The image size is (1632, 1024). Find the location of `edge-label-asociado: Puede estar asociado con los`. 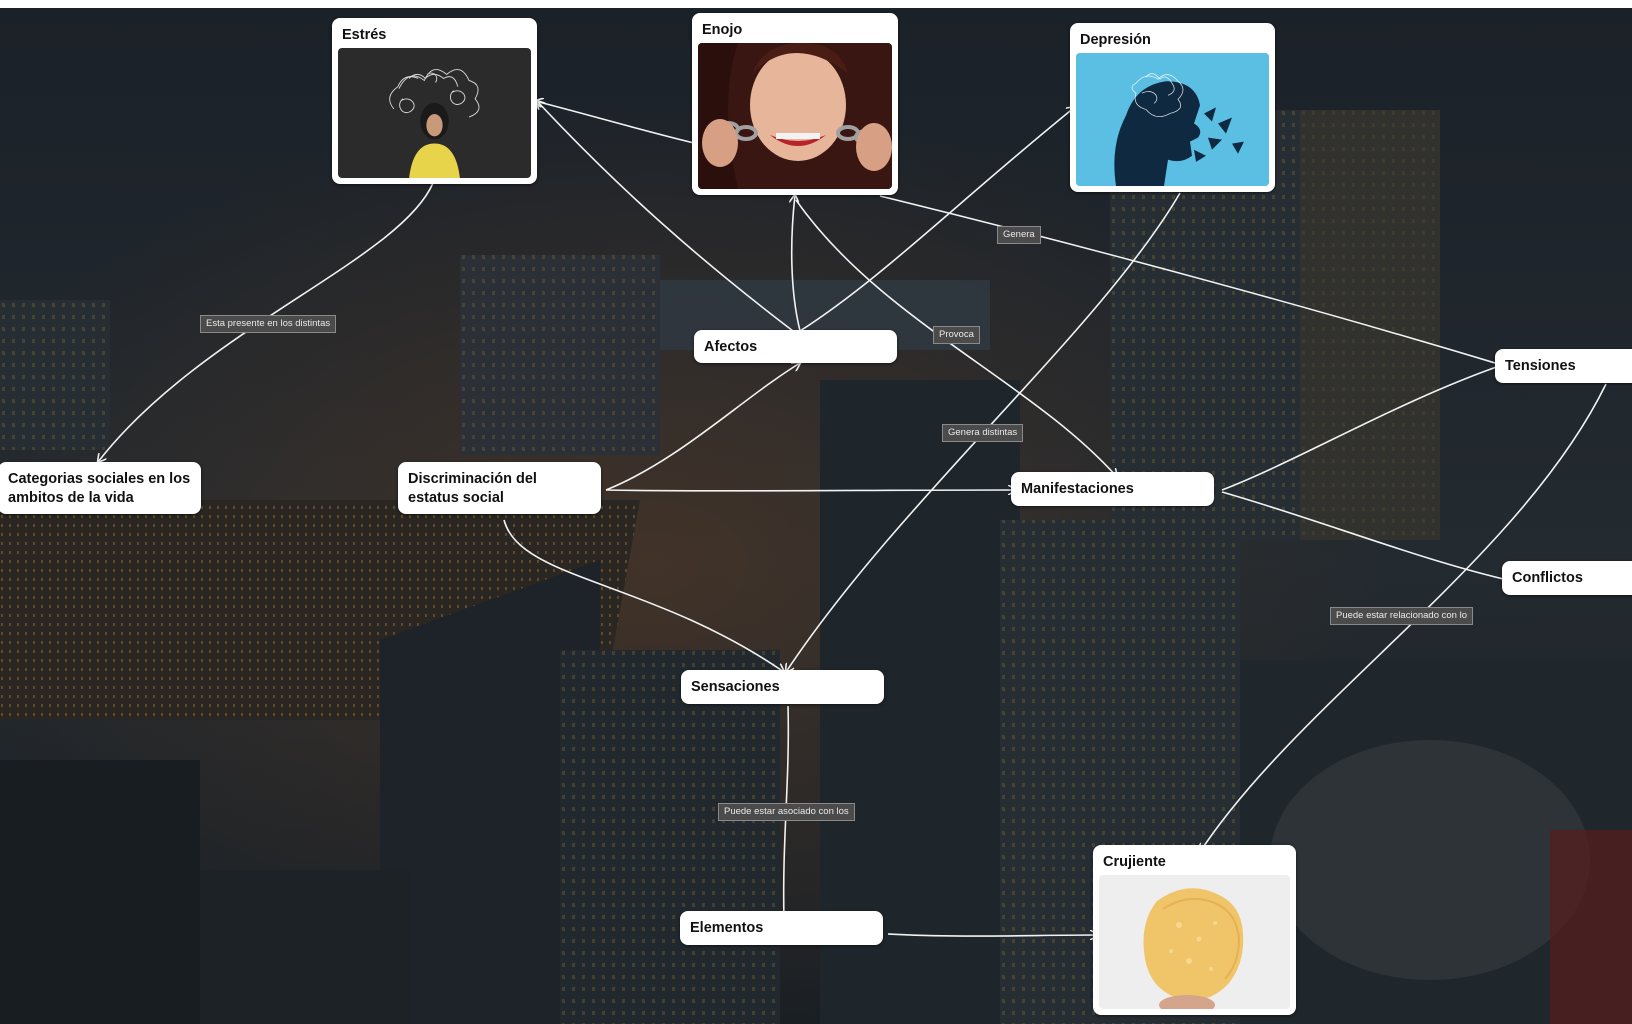

edge-label-asociado: Puede estar asociado con los is located at coordinates (786, 812).